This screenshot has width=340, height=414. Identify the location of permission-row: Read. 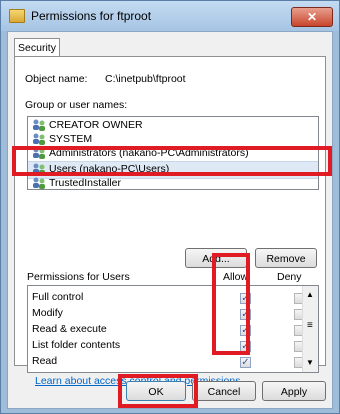
(44, 363).